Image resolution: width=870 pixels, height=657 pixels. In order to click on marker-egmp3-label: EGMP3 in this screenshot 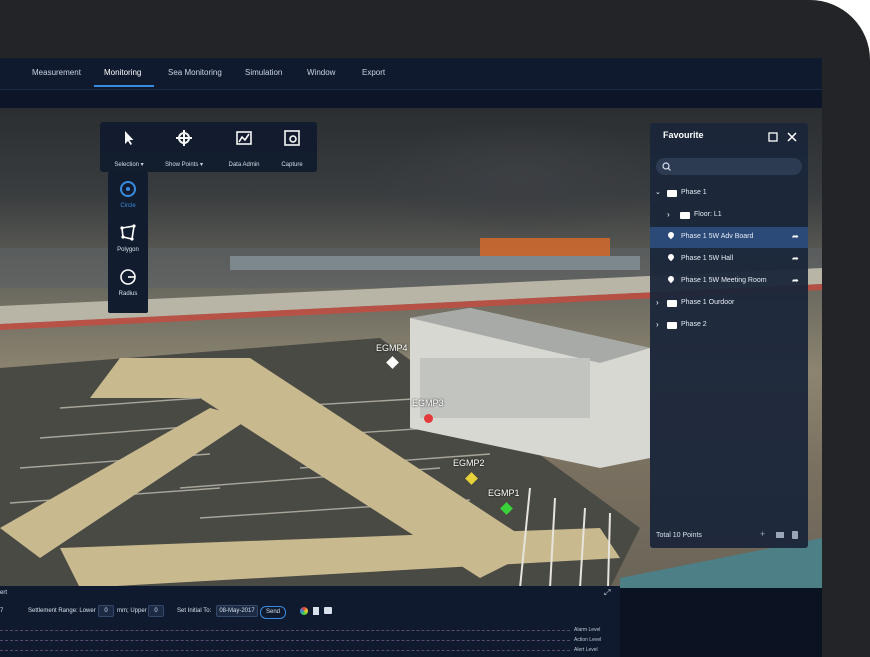, I will do `click(428, 403)`.